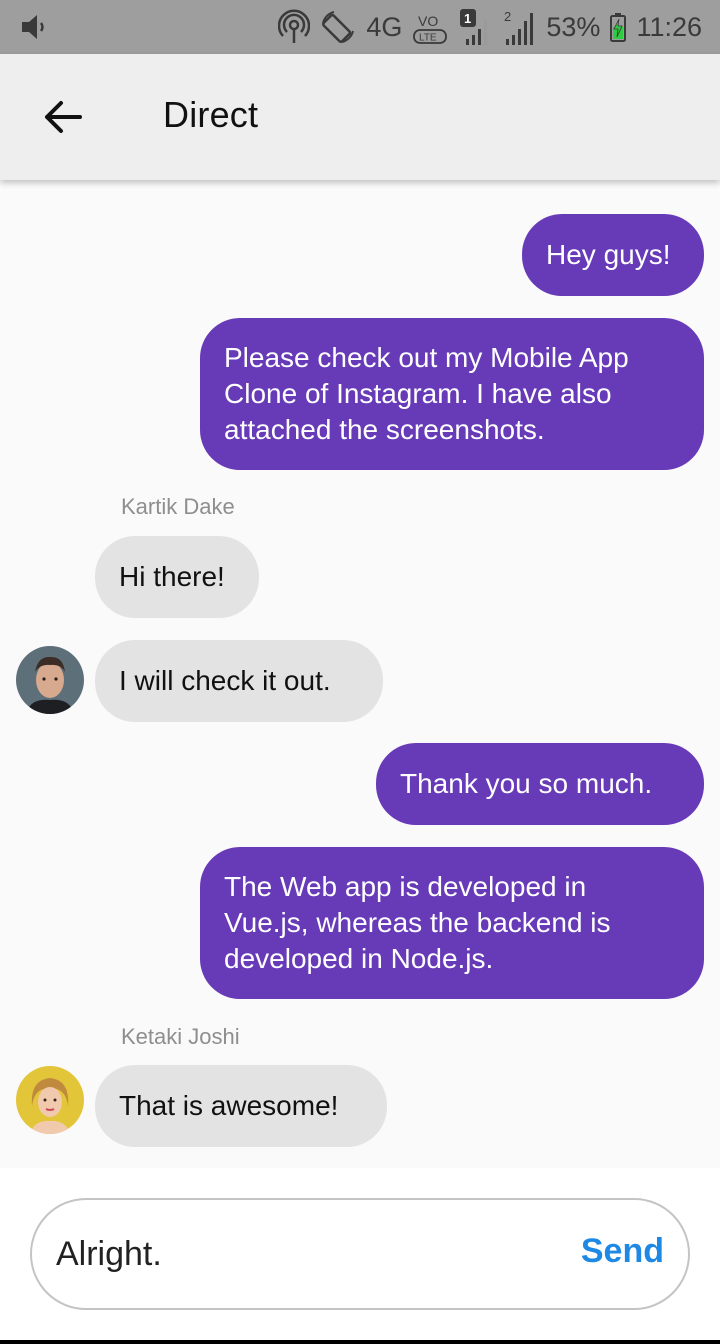 The image size is (720, 1344). What do you see at coordinates (360, 27) in the screenshot?
I see `status-bar: 4G VO LTE 1 2 53% 11:26` at bounding box center [360, 27].